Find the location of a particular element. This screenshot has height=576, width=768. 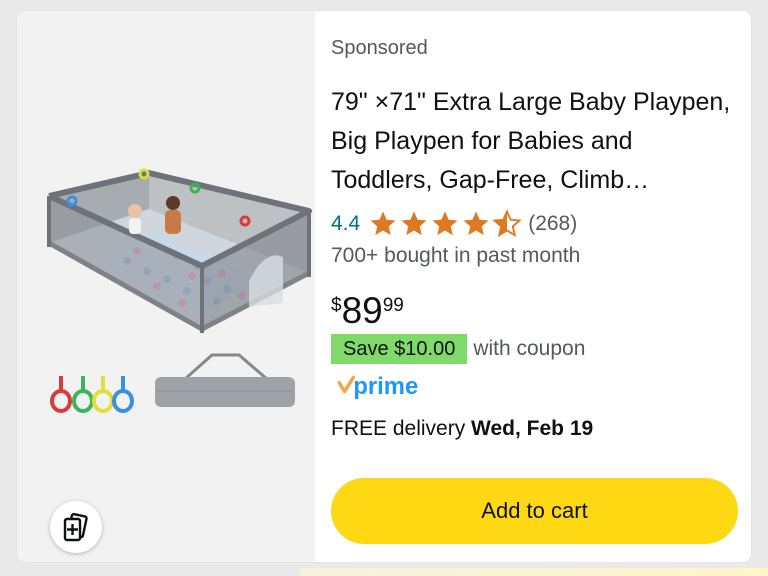

rating-count: (268) is located at coordinates (552, 224).